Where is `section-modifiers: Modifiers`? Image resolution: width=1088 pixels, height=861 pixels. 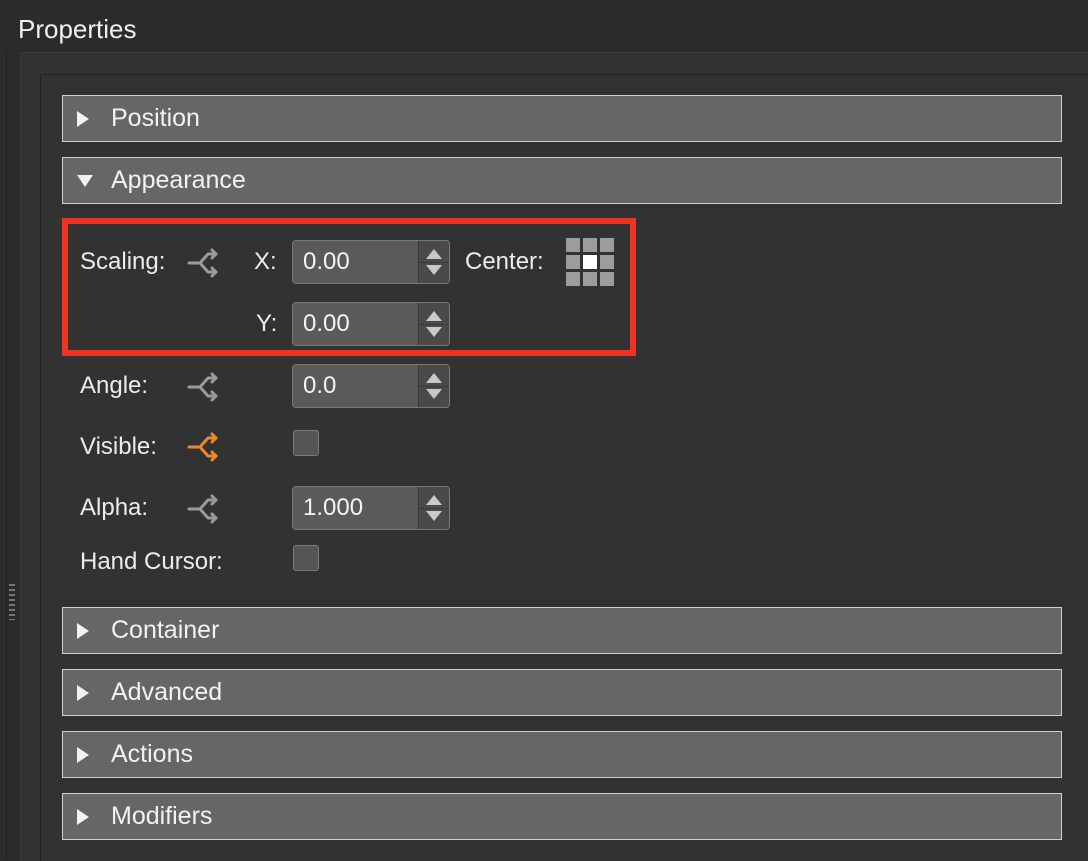
section-modifiers: Modifiers is located at coordinates (562, 816).